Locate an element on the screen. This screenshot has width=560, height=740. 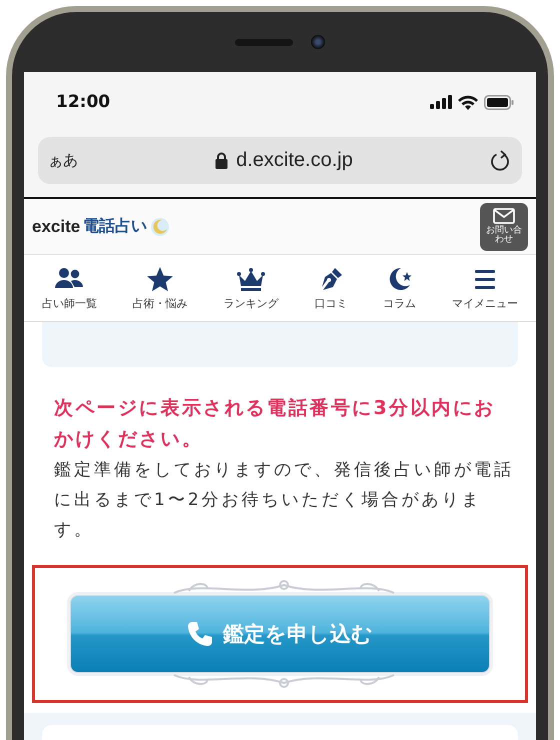
nav-tab: 占術・悩み is located at coordinates (160, 288).